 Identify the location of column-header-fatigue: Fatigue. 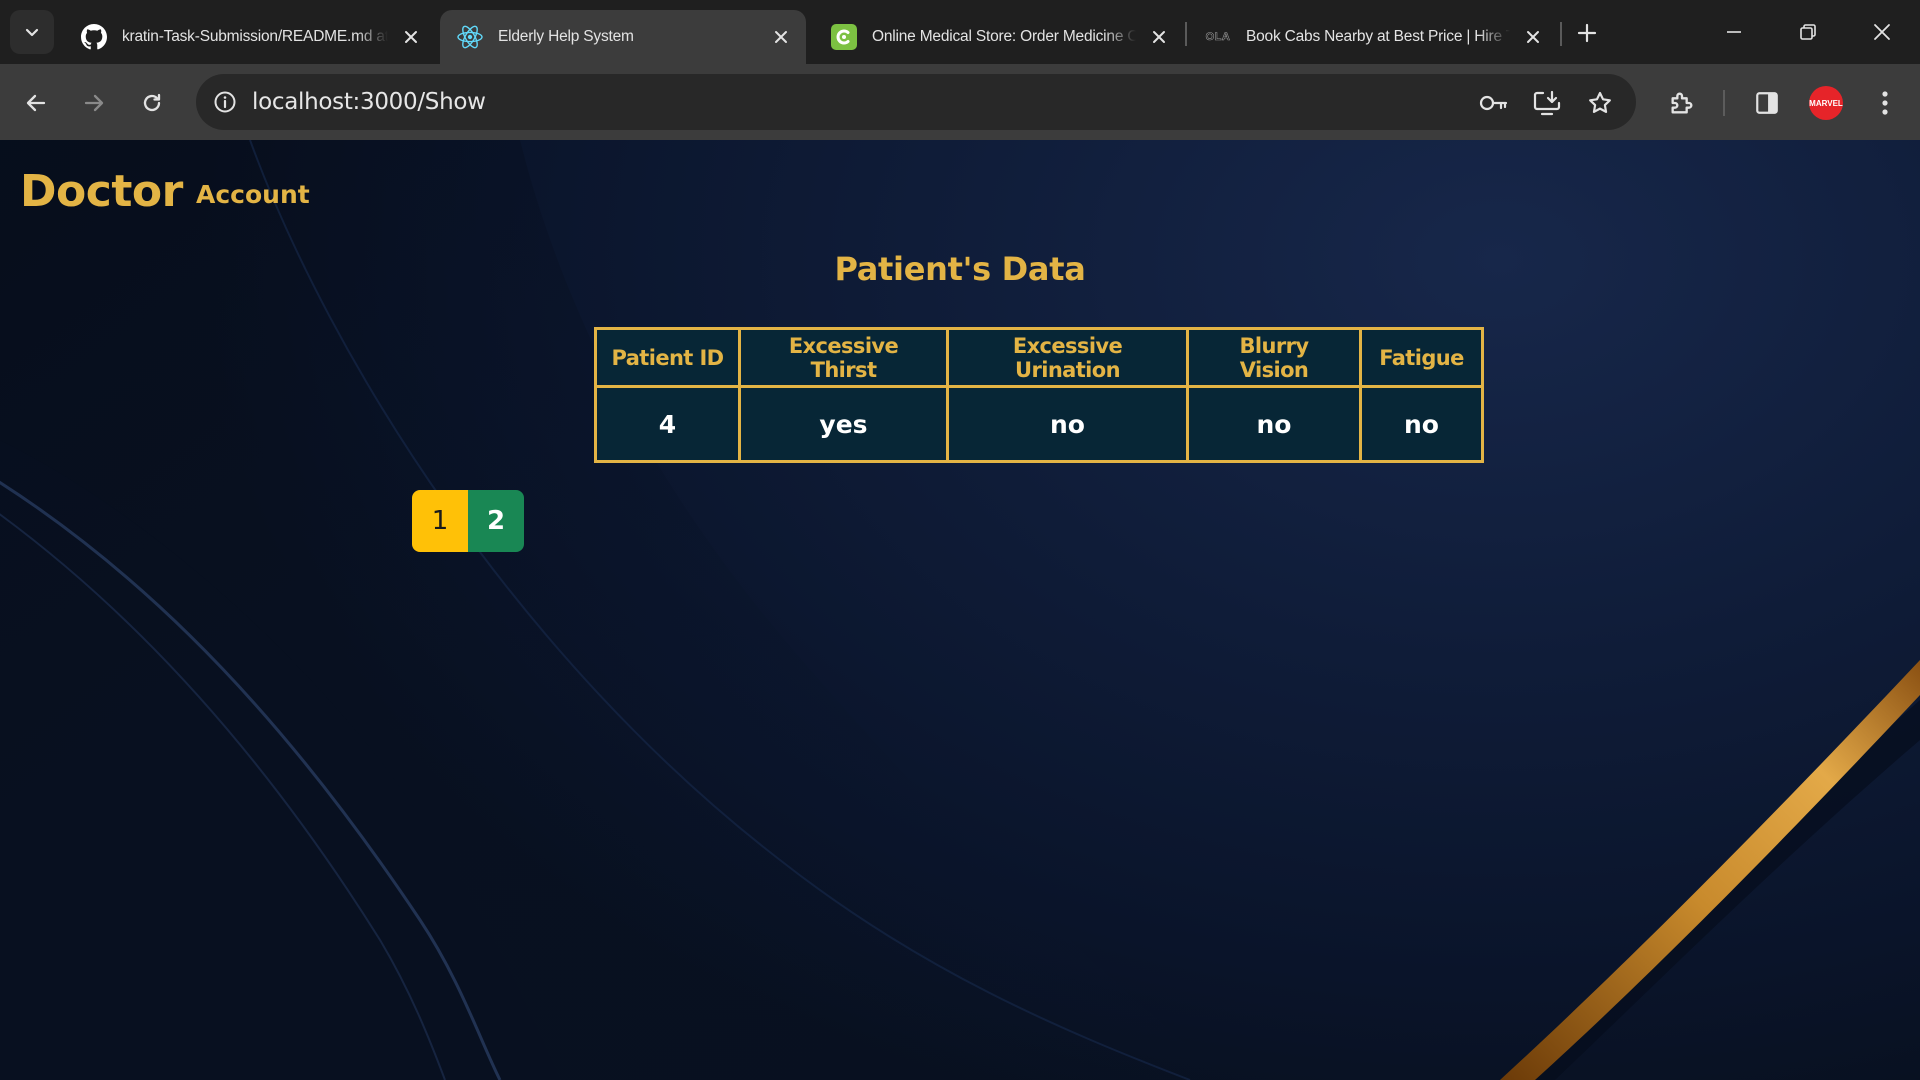
(1421, 357).